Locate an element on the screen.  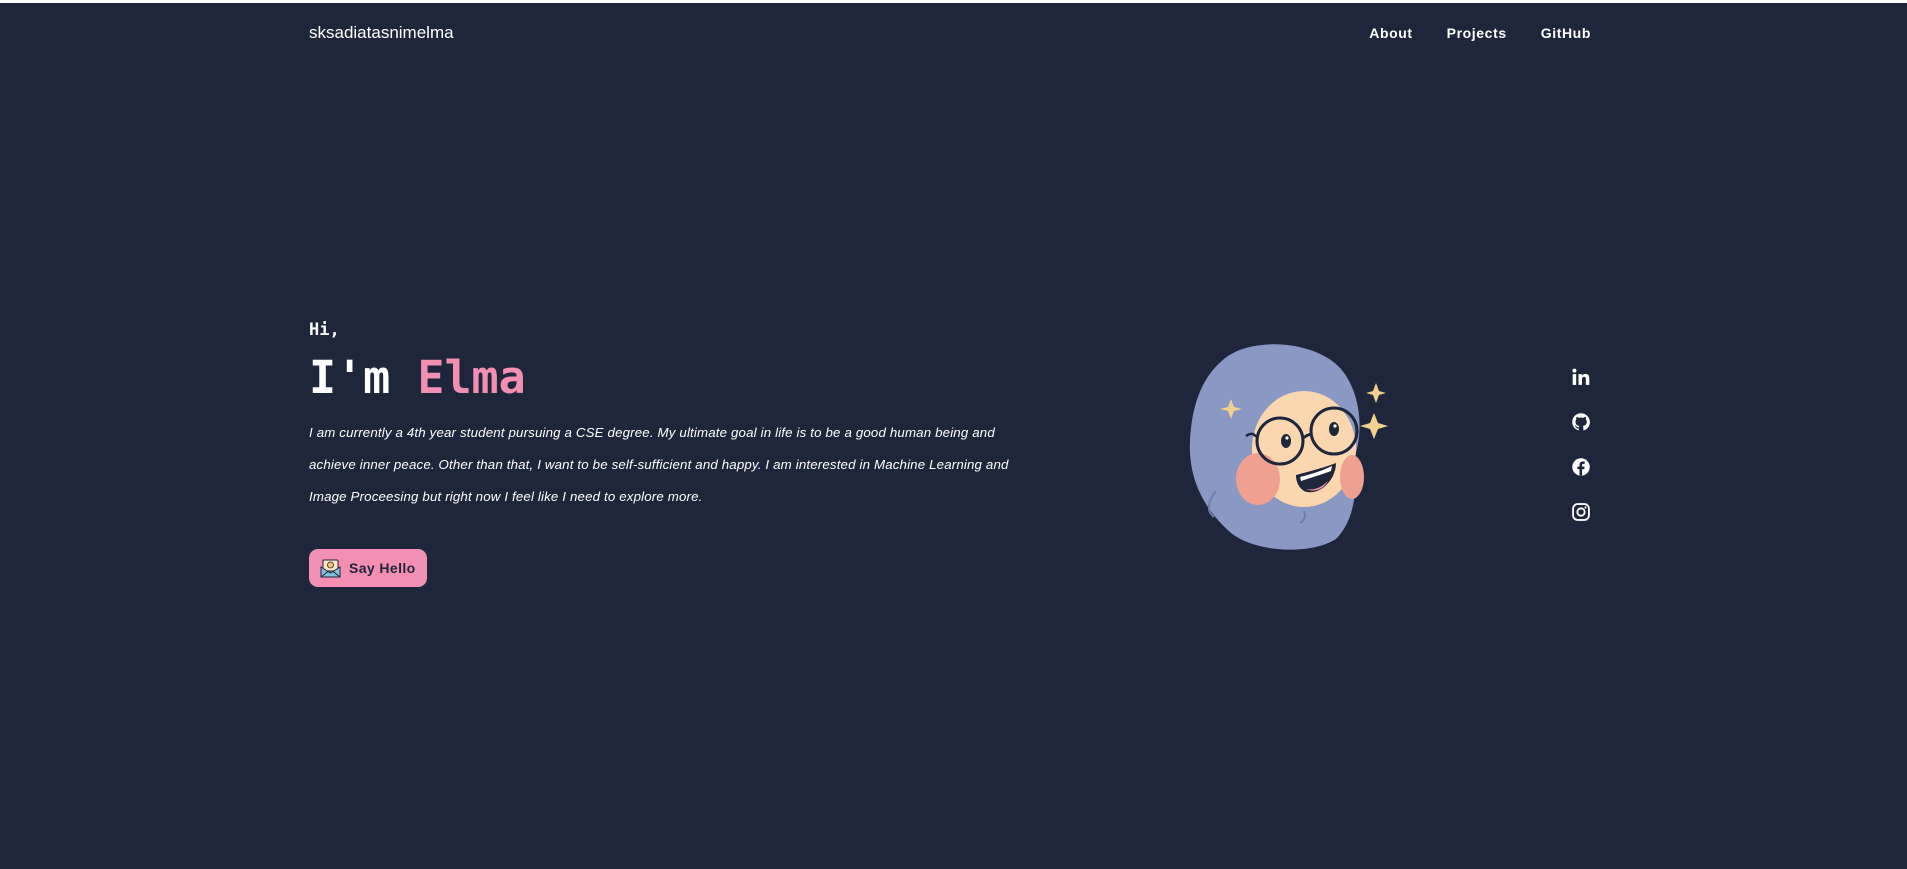
instagram-icon is located at coordinates (1581, 512).